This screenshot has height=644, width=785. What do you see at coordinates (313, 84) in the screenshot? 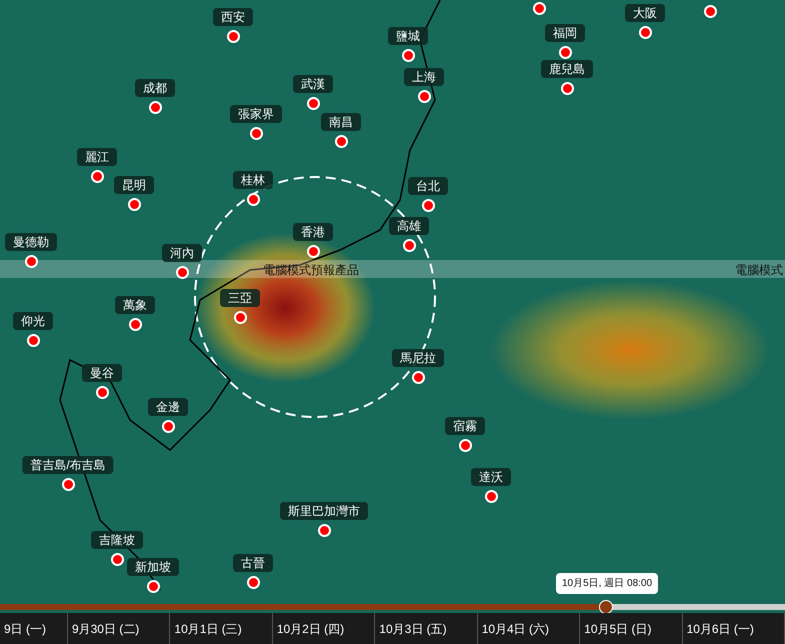
I see `city-label: 武漢` at bounding box center [313, 84].